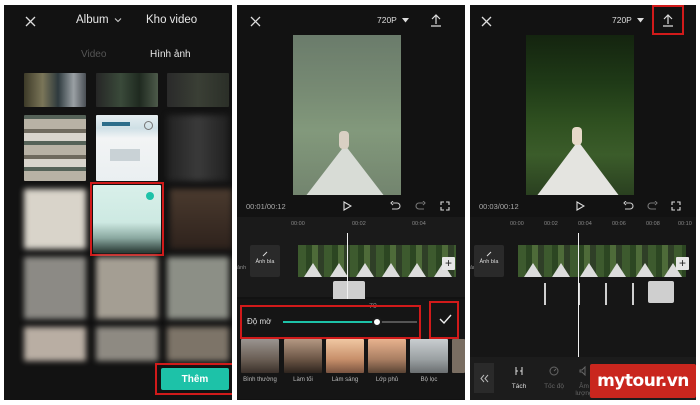  I want to click on tool-label: Tốc độ, so click(554, 386).